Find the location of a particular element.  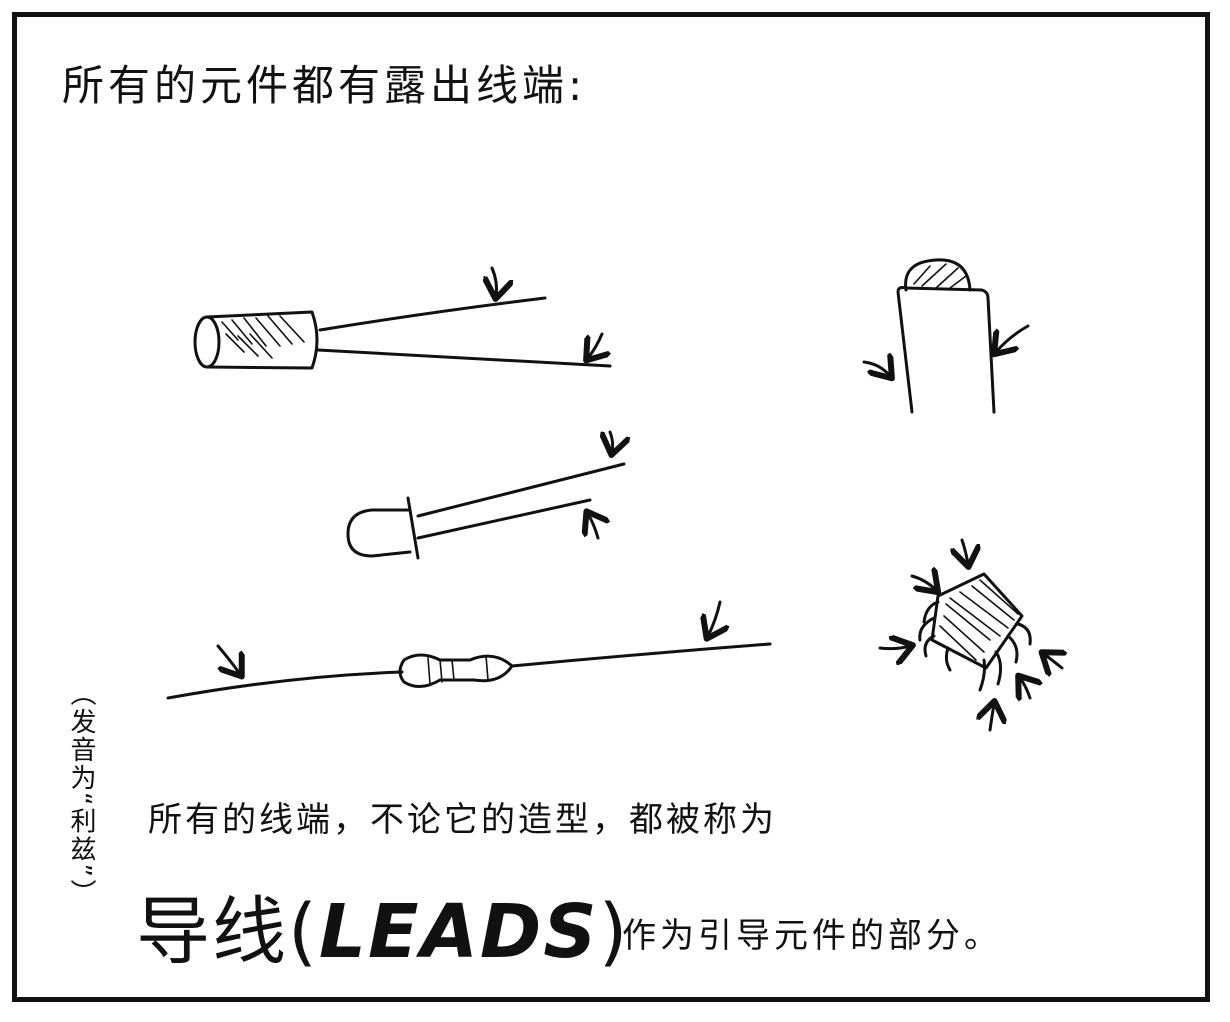

pronunciation-note: （发音为“利兹”） is located at coordinates (81, 793).